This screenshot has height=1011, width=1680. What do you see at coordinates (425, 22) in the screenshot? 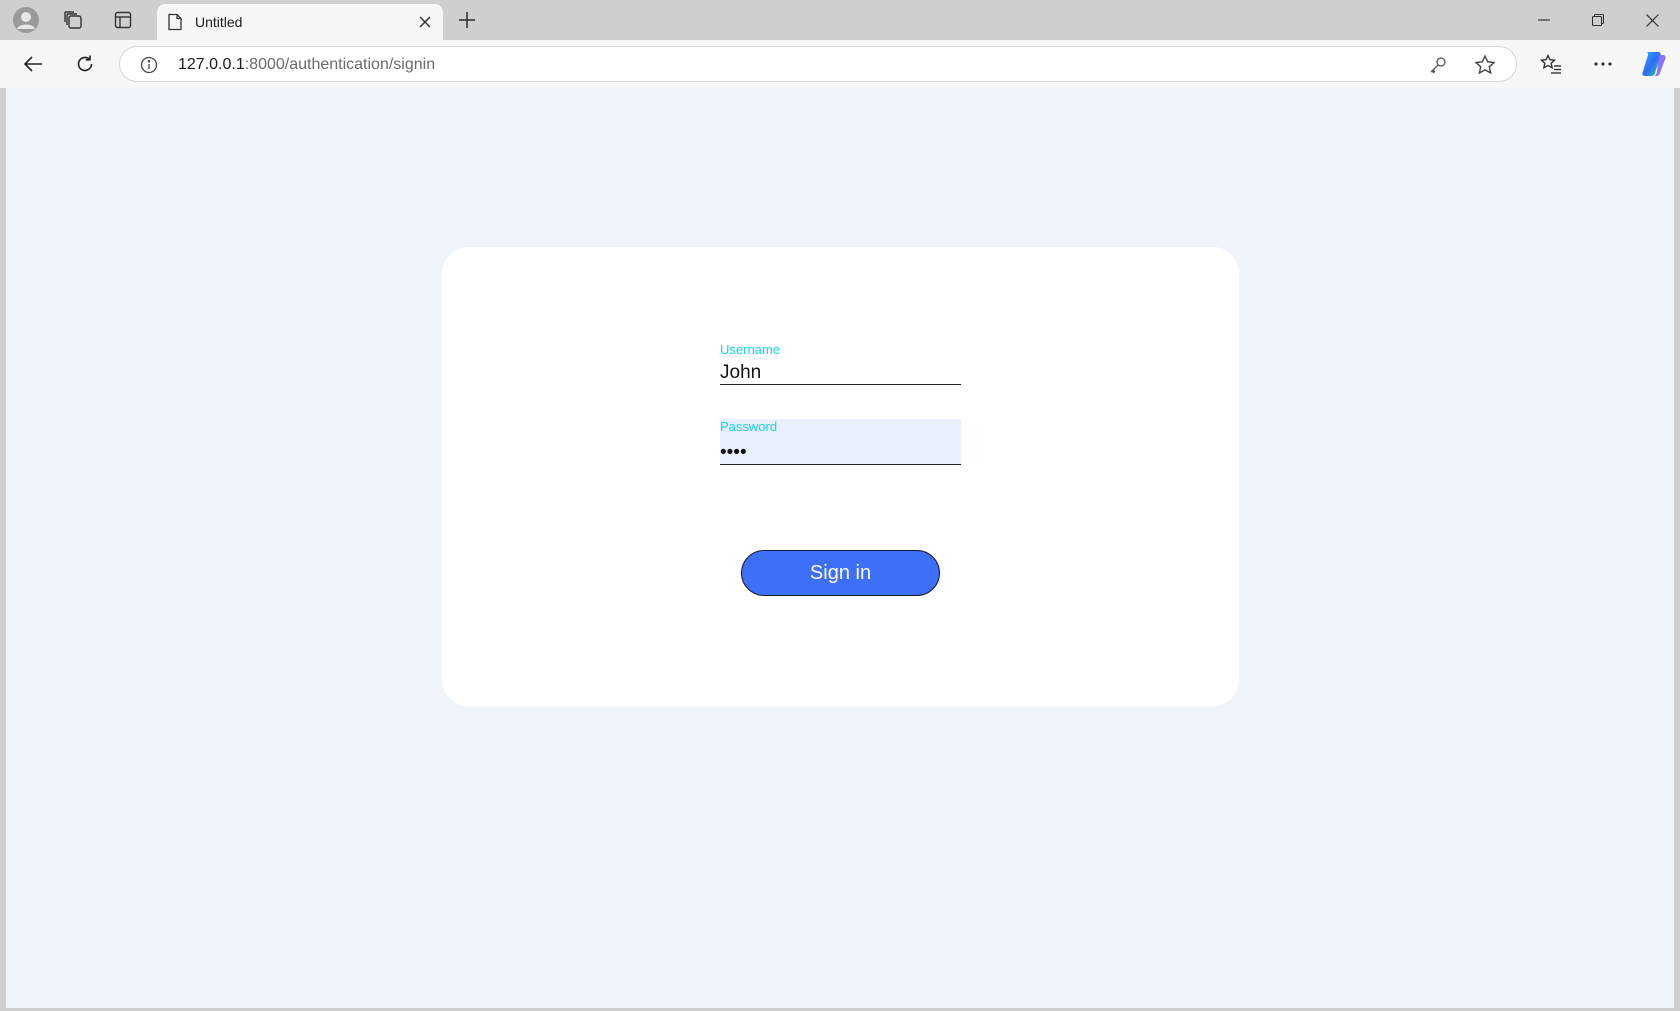
I see `close-tab-icon` at bounding box center [425, 22].